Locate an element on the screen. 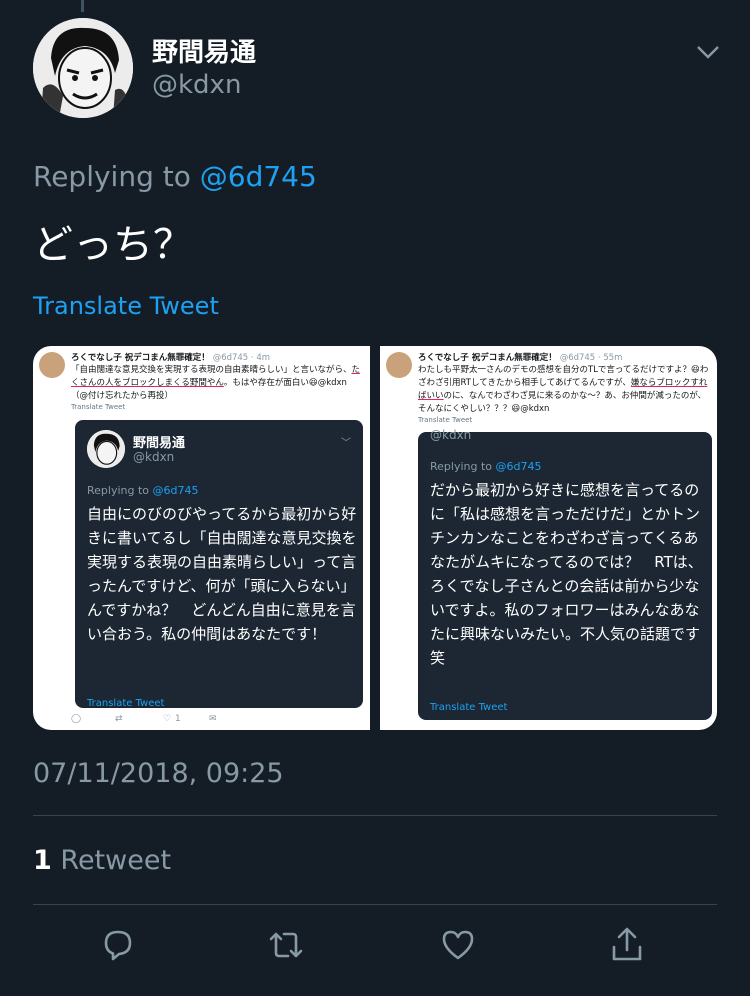  retweet-count: 1 Retweet is located at coordinates (102, 860).